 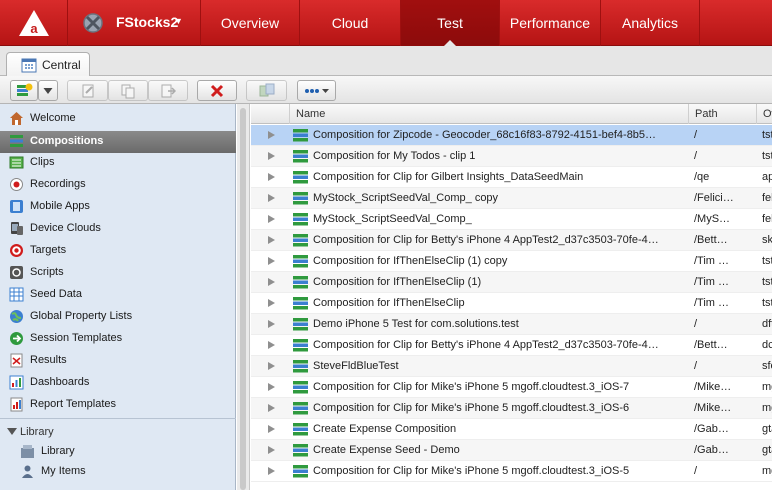 I want to click on collapse-triangle-icon, so click(x=12, y=431).